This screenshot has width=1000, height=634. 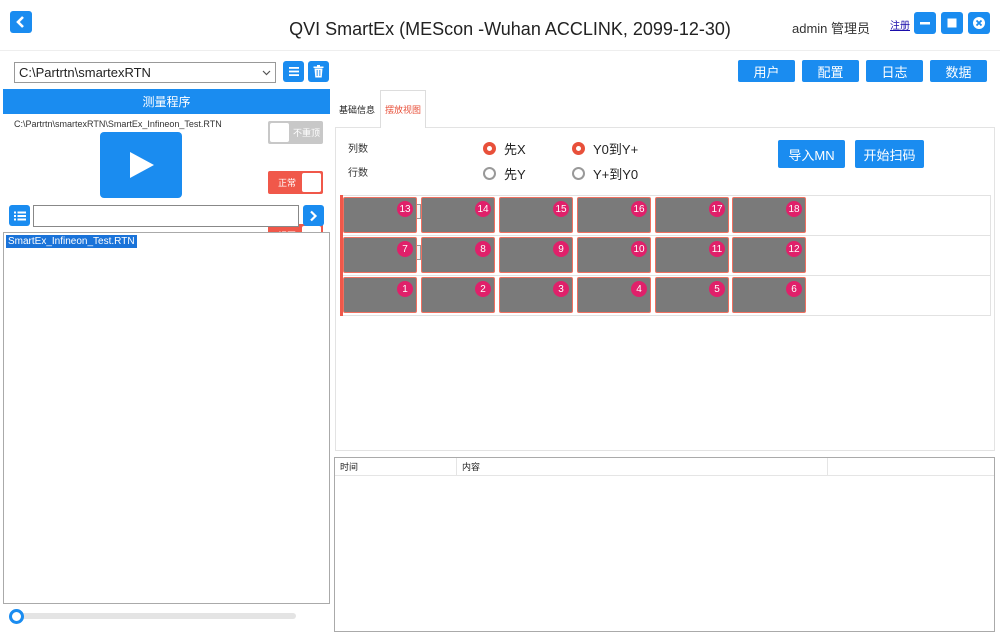 I want to click on list-item: SmartEx_Infineon_Test.RTN, so click(x=71, y=241).